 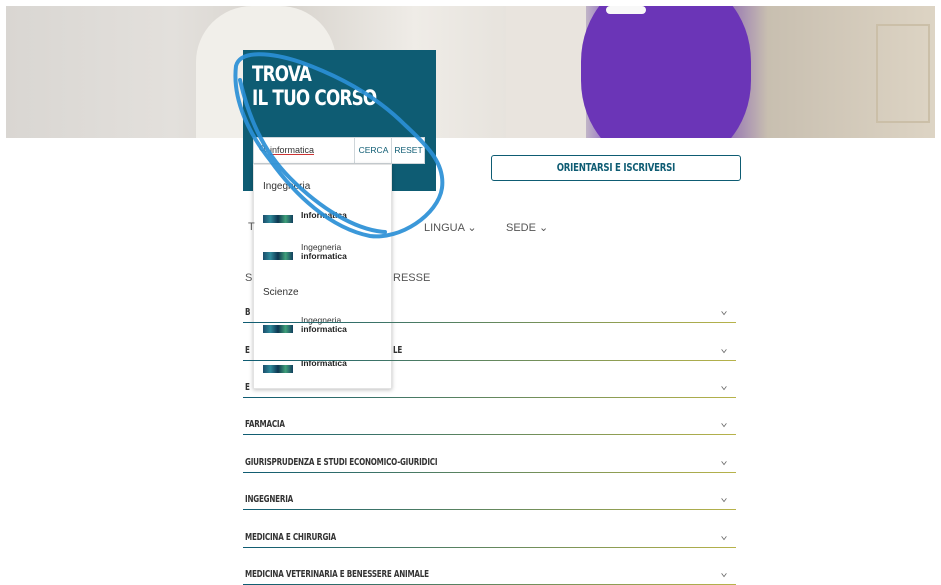 What do you see at coordinates (527, 227) in the screenshot?
I see `filter-sede: SEDE ⌄` at bounding box center [527, 227].